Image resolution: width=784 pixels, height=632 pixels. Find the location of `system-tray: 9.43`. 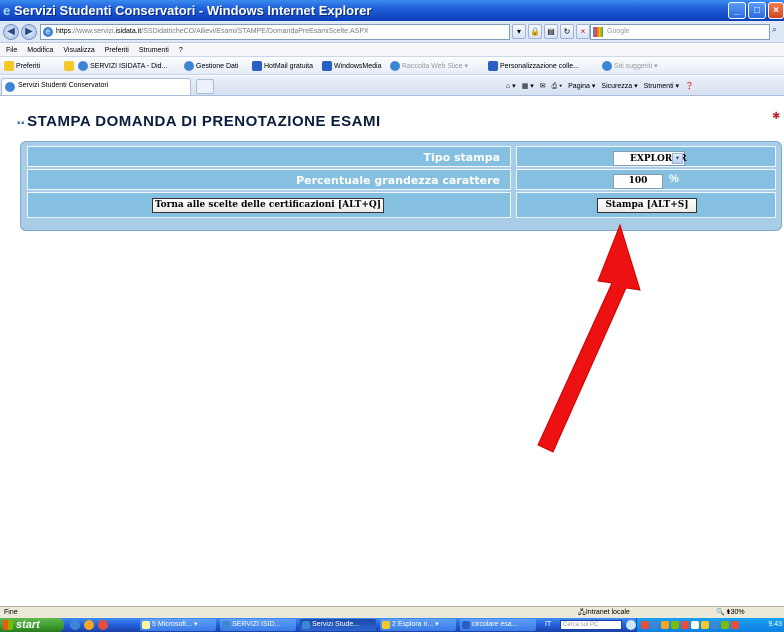

system-tray: 9.43 is located at coordinates (710, 625).